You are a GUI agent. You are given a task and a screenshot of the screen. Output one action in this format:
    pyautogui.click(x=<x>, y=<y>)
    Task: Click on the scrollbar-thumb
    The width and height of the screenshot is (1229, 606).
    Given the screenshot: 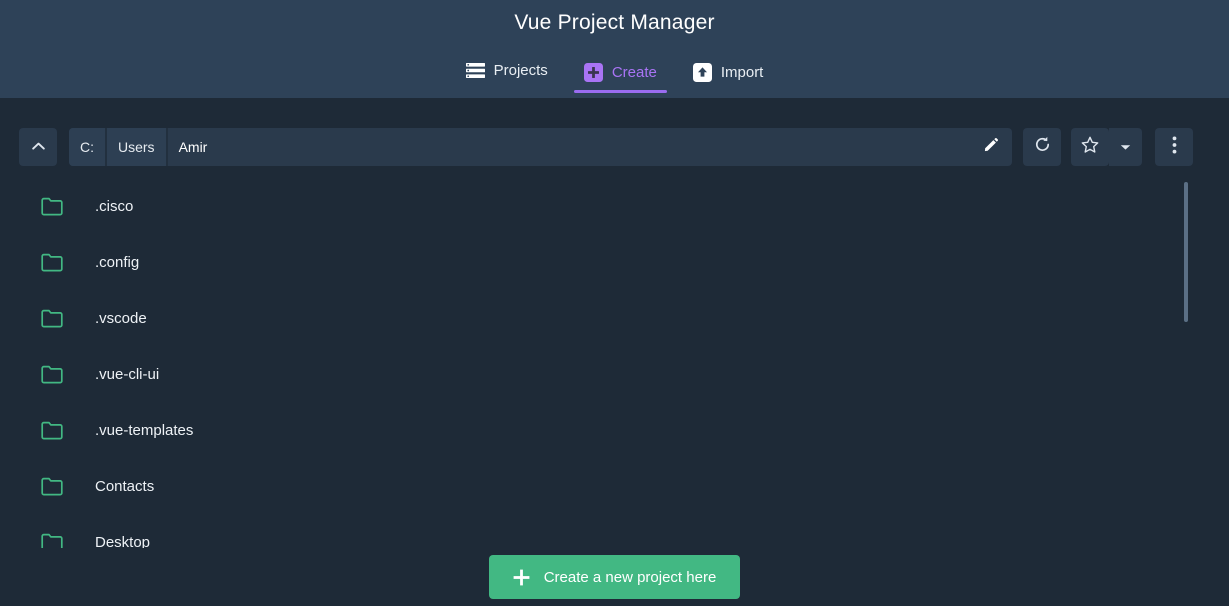 What is the action you would take?
    pyautogui.click(x=1186, y=252)
    